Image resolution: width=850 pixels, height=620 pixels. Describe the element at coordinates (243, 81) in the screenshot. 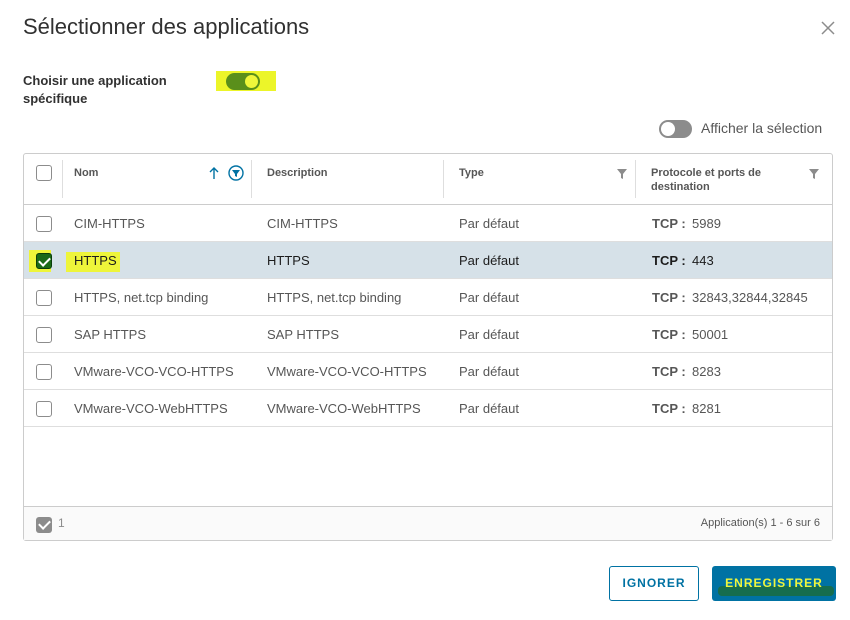

I see `specific-application-toggle` at that location.